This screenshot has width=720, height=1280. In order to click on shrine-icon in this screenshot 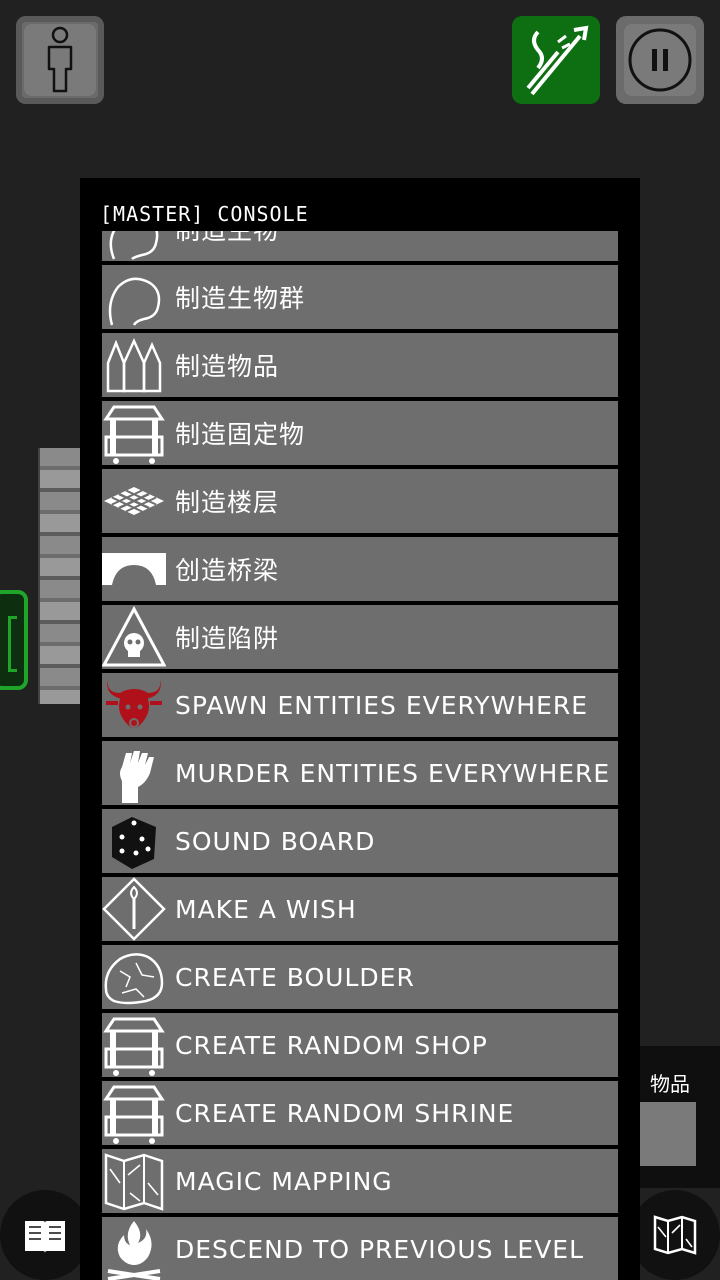, I will do `click(134, 1113)`.